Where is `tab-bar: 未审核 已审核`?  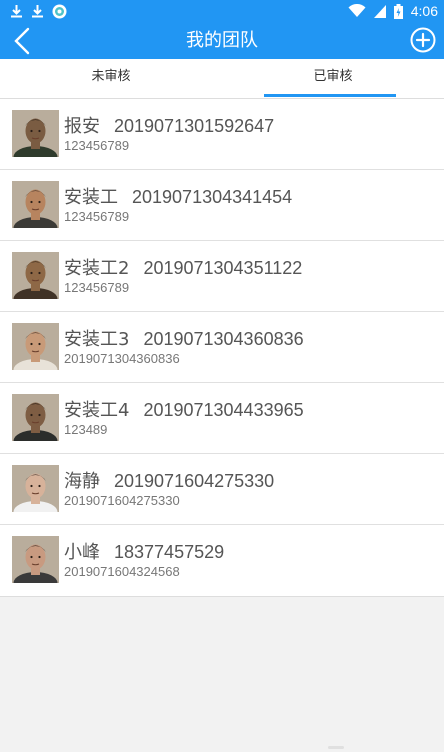 tab-bar: 未审核 已审核 is located at coordinates (222, 79).